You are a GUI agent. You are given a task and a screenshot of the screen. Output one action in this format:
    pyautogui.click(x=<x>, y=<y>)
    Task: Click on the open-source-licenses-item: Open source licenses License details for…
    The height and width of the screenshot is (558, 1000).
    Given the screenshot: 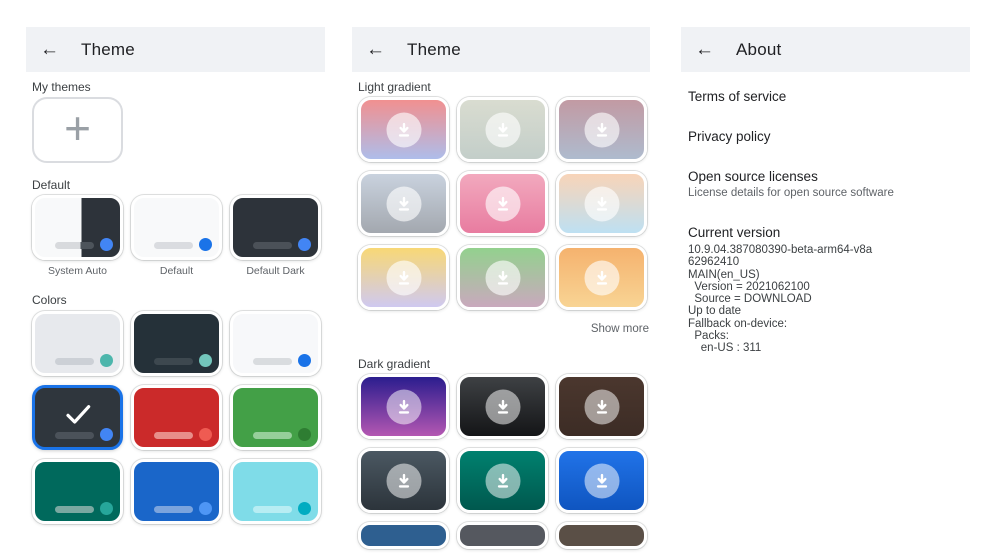 What is the action you would take?
    pyautogui.click(x=829, y=184)
    